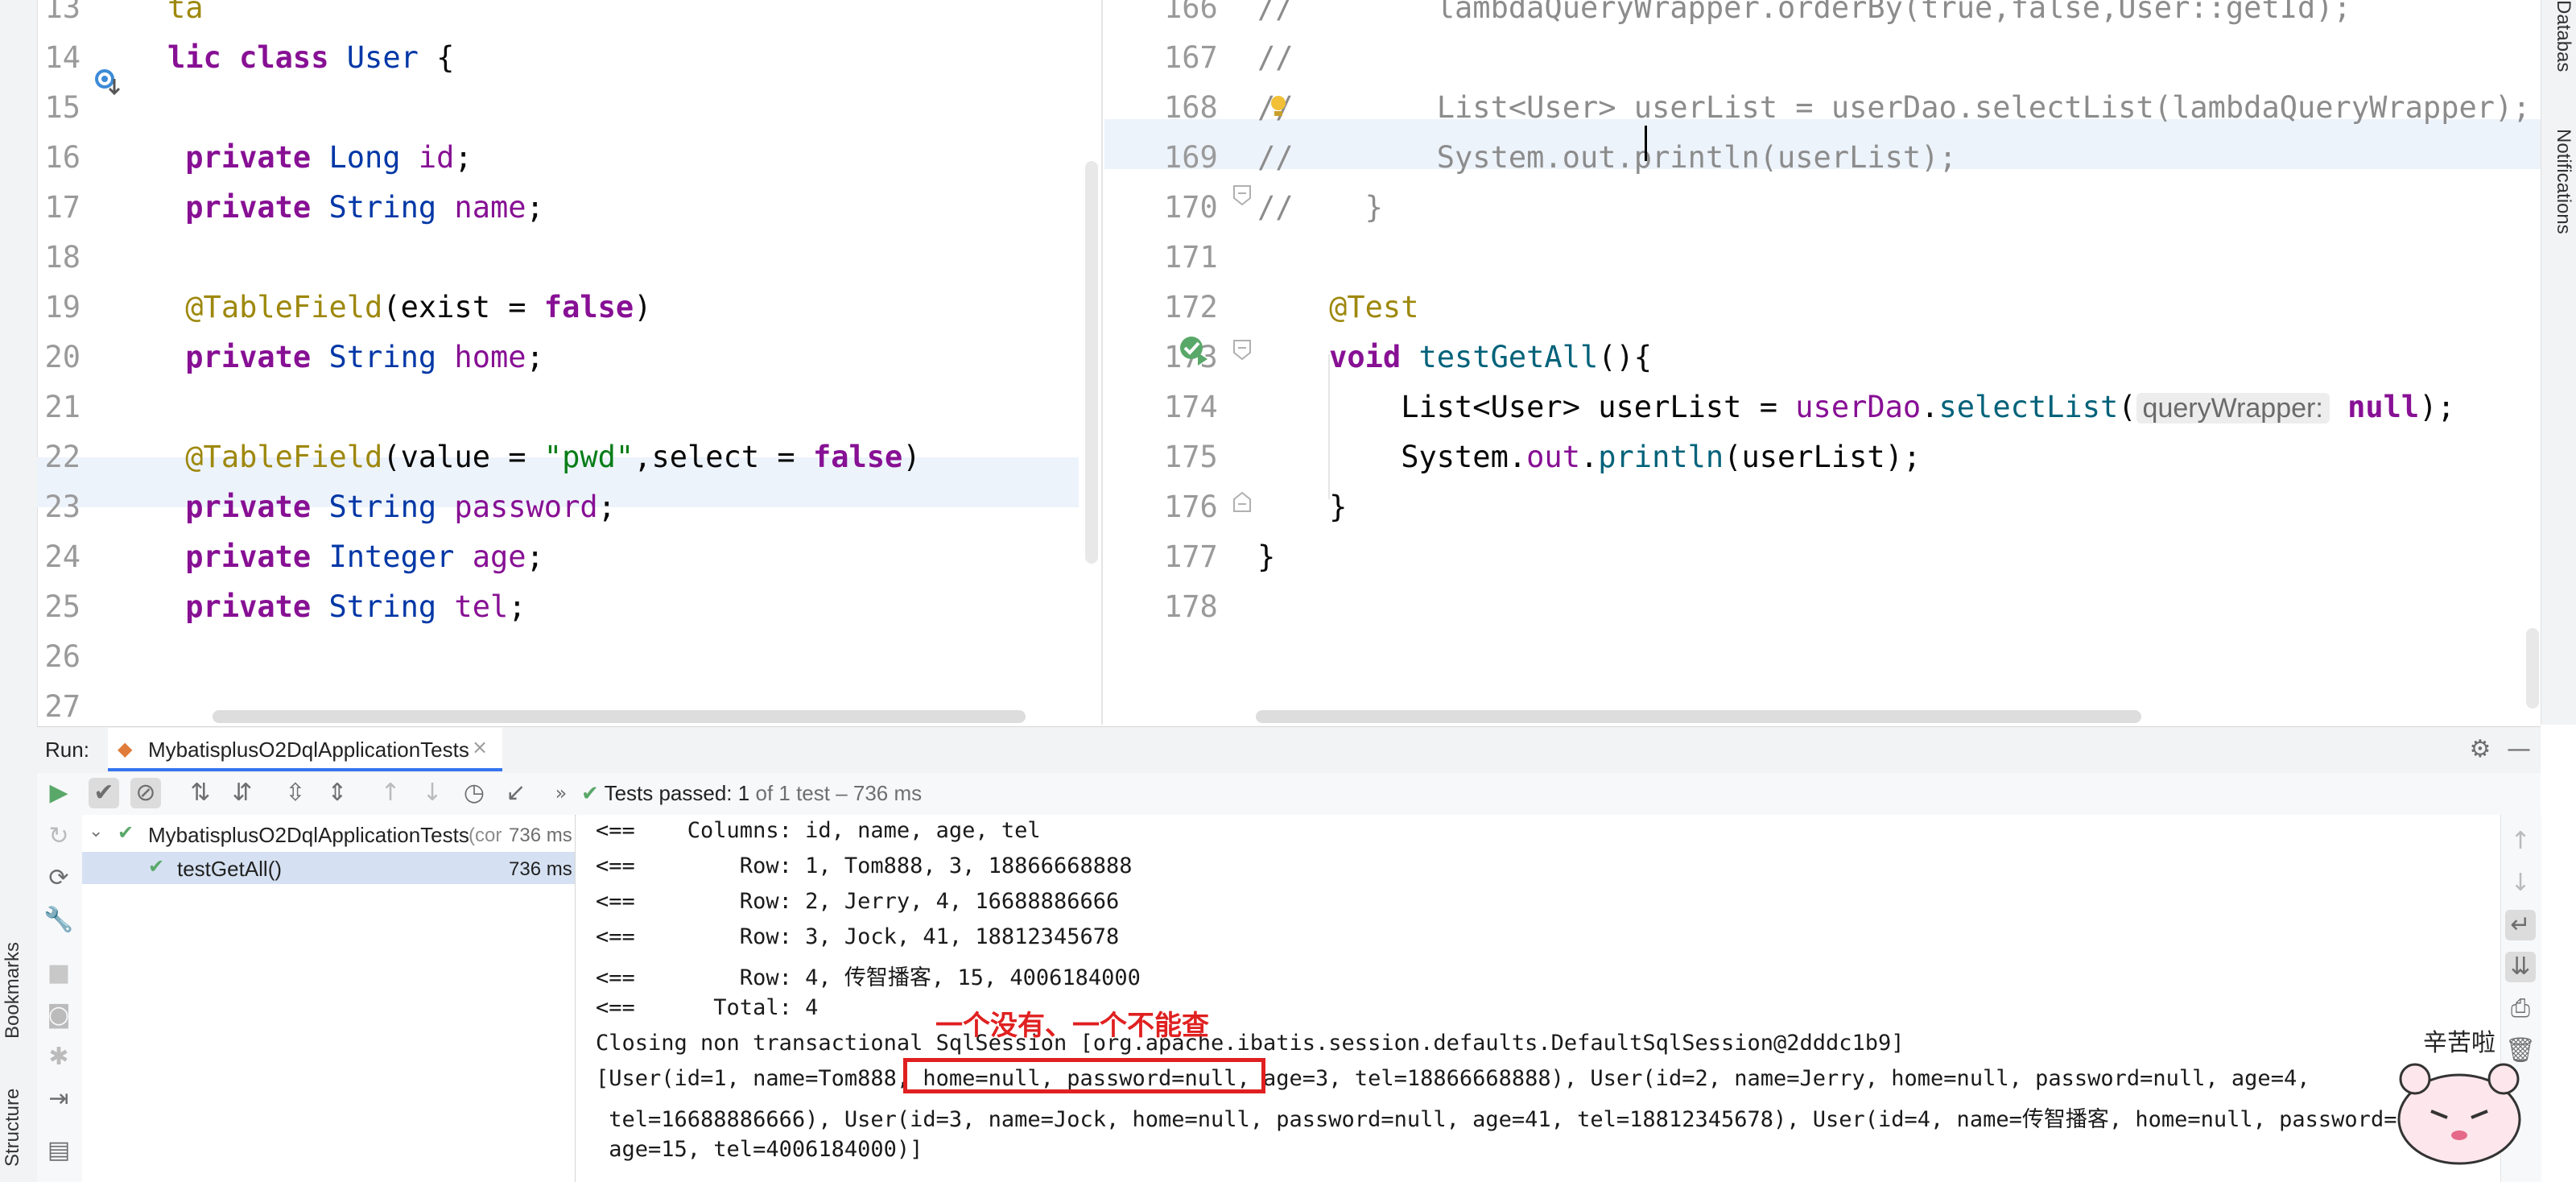 This screenshot has width=2576, height=1182. Describe the element at coordinates (759, 1149) in the screenshot. I see `console-line: age=15, tel=4006184000)]` at that location.